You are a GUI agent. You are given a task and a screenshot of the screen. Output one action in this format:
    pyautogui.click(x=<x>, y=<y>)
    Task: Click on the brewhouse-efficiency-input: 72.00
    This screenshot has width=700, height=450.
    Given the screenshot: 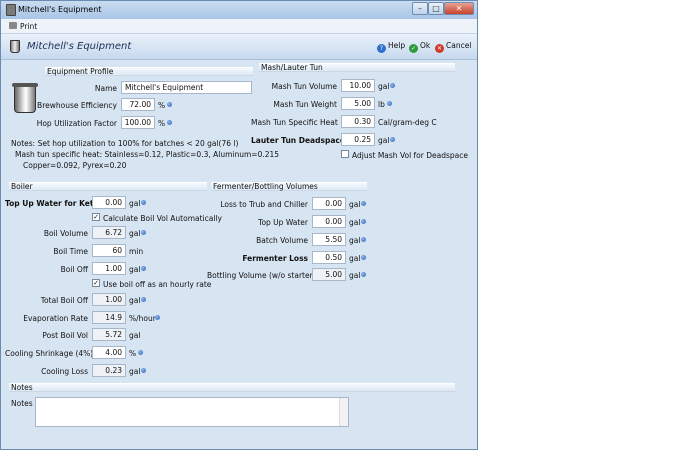 What is the action you would take?
    pyautogui.click(x=138, y=104)
    